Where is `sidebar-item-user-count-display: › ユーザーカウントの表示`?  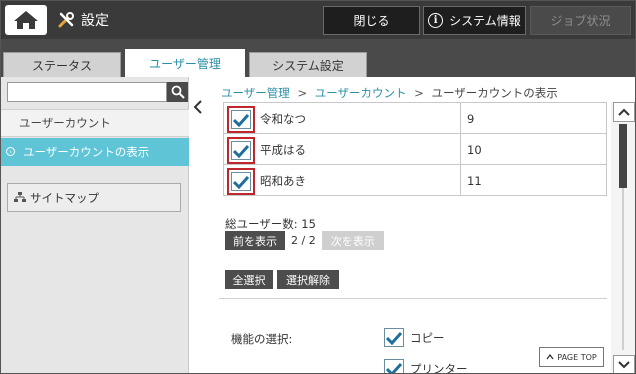
sidebar-item-user-count-display: › ユーザーカウントの表示 is located at coordinates (95, 152).